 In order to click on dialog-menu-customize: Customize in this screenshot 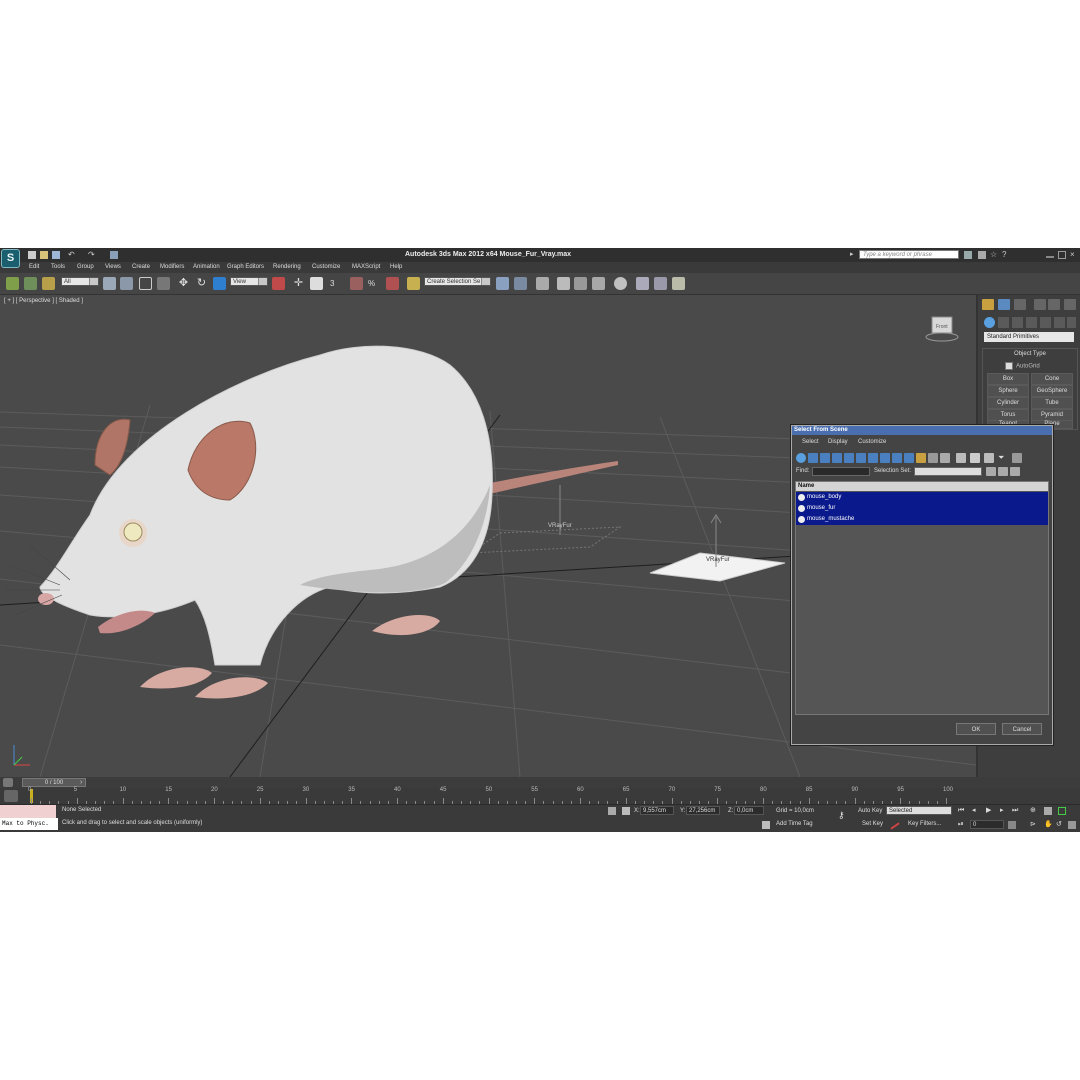, I will do `click(872, 442)`.